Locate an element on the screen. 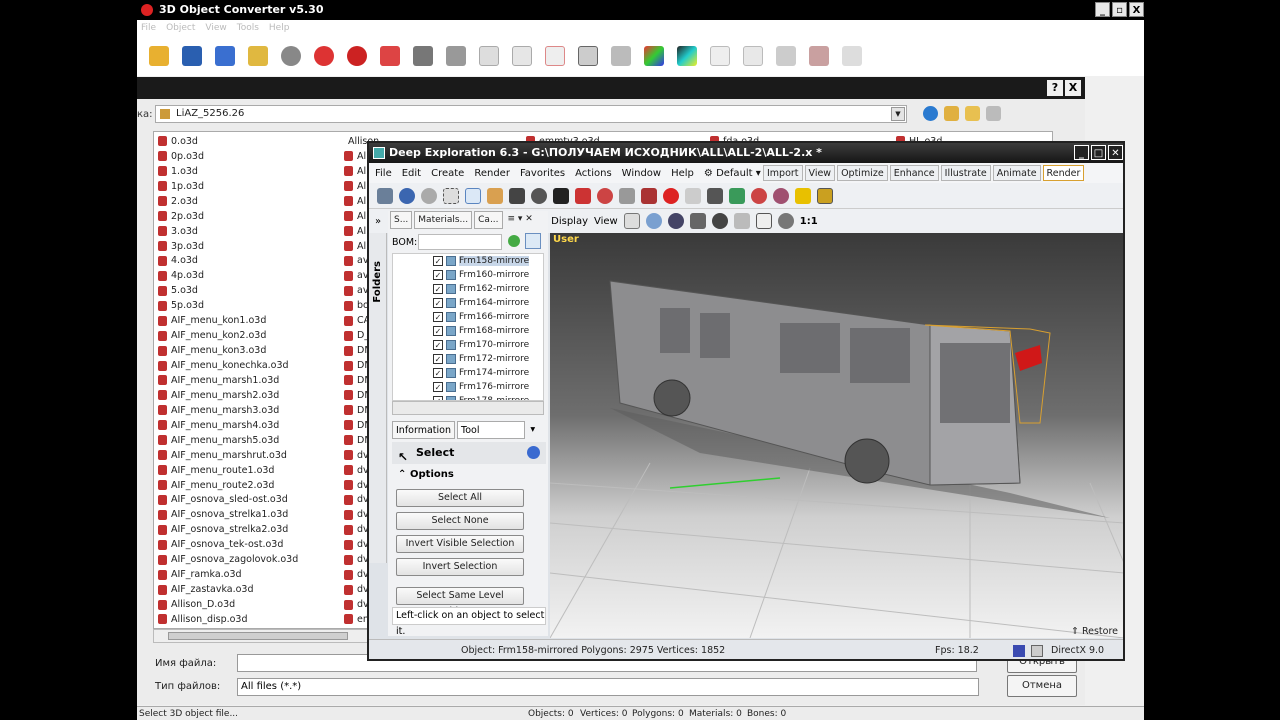  tree-row: ✓ Frm160-mirrore is located at coordinates (468, 275).